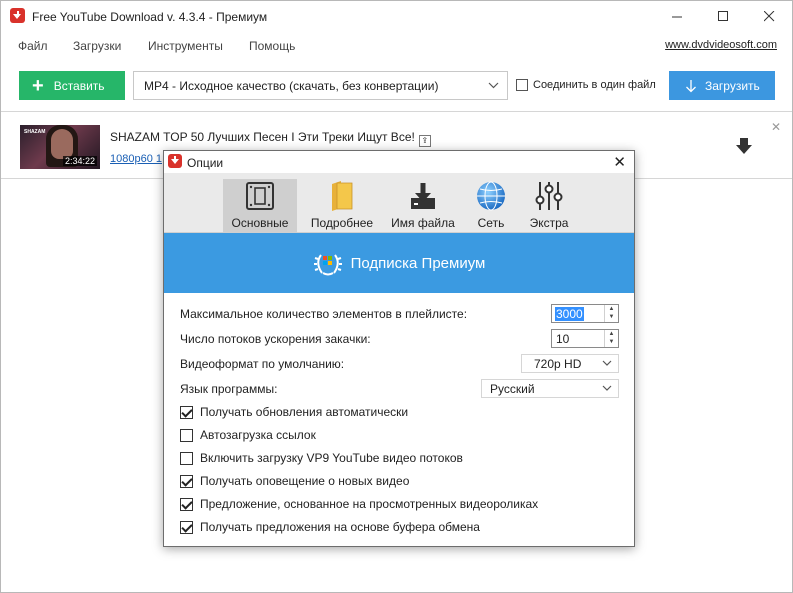 The image size is (793, 593). I want to click on paste-button: + Вставить, so click(72, 85).